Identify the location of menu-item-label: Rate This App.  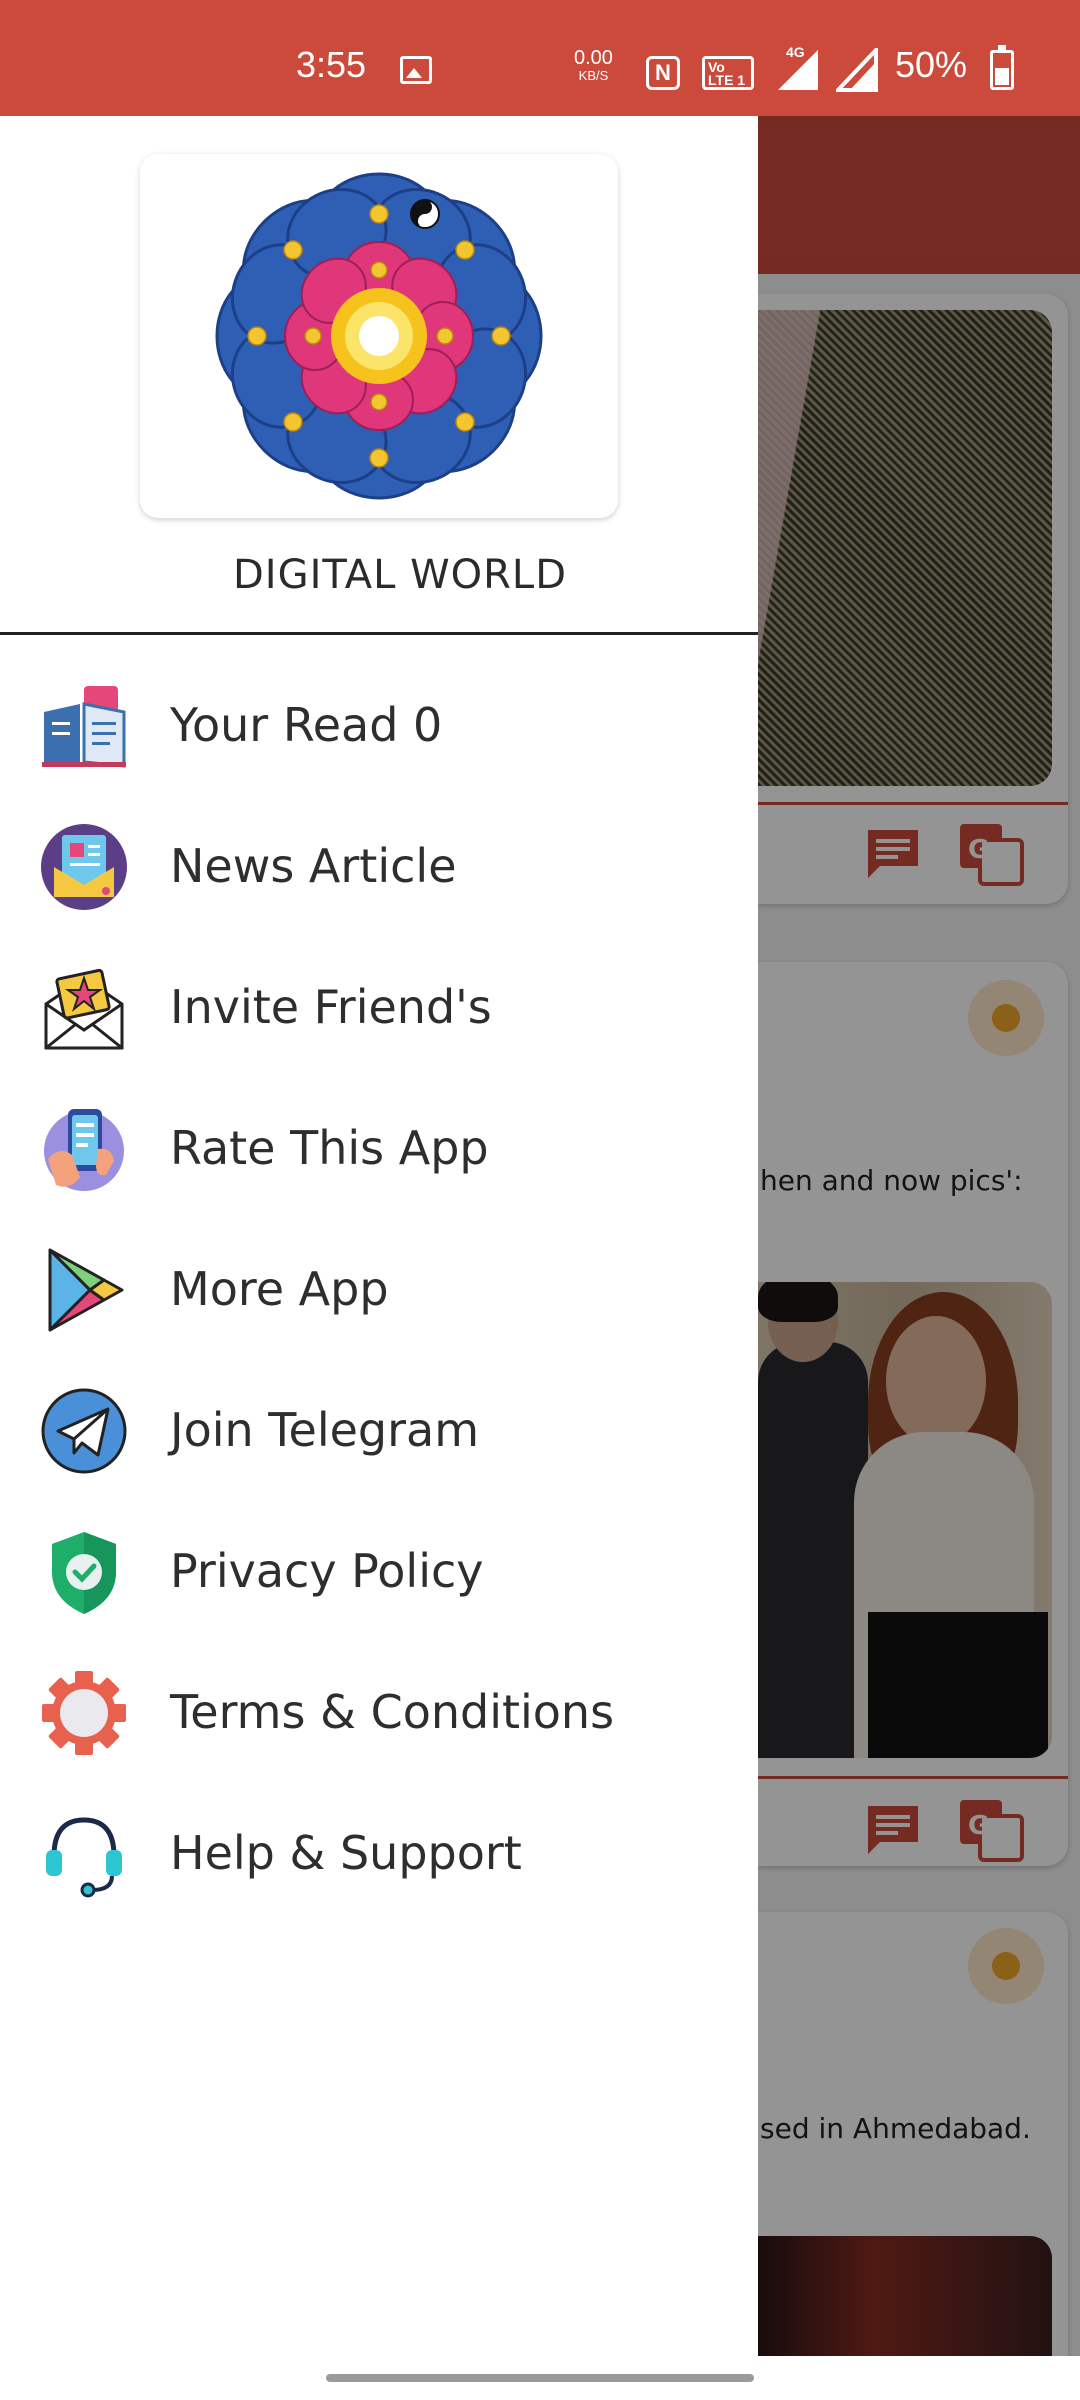
(329, 1148).